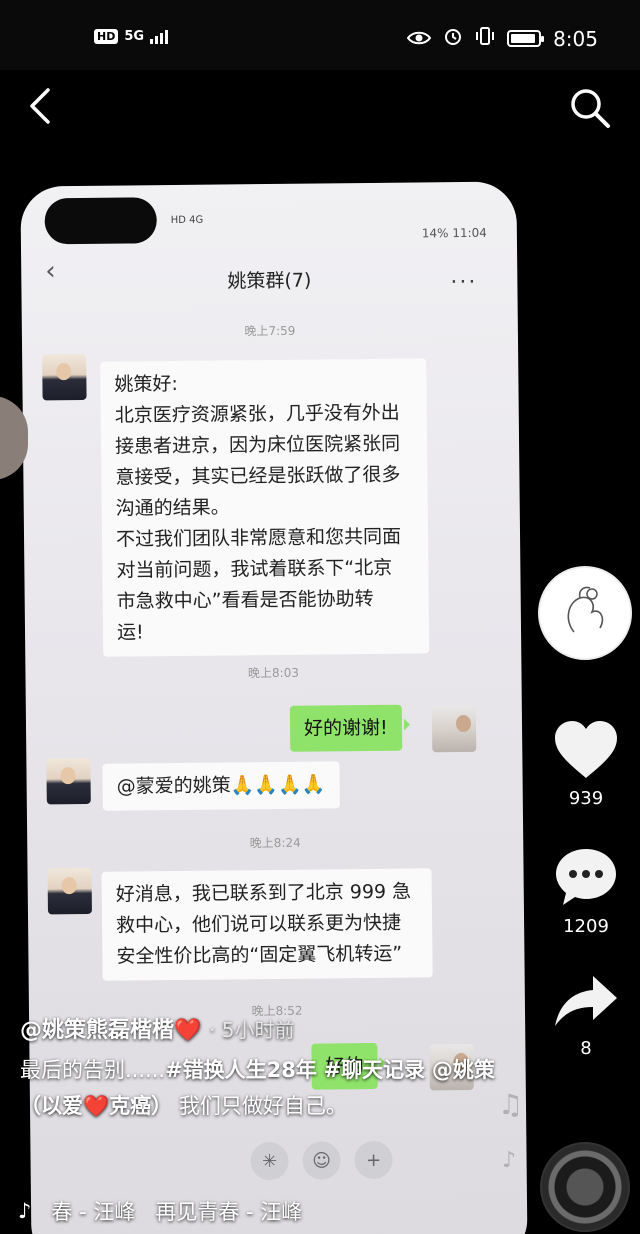 The height and width of the screenshot is (1234, 640). What do you see at coordinates (252, 1030) in the screenshot?
I see `post-time: · 5小时前` at bounding box center [252, 1030].